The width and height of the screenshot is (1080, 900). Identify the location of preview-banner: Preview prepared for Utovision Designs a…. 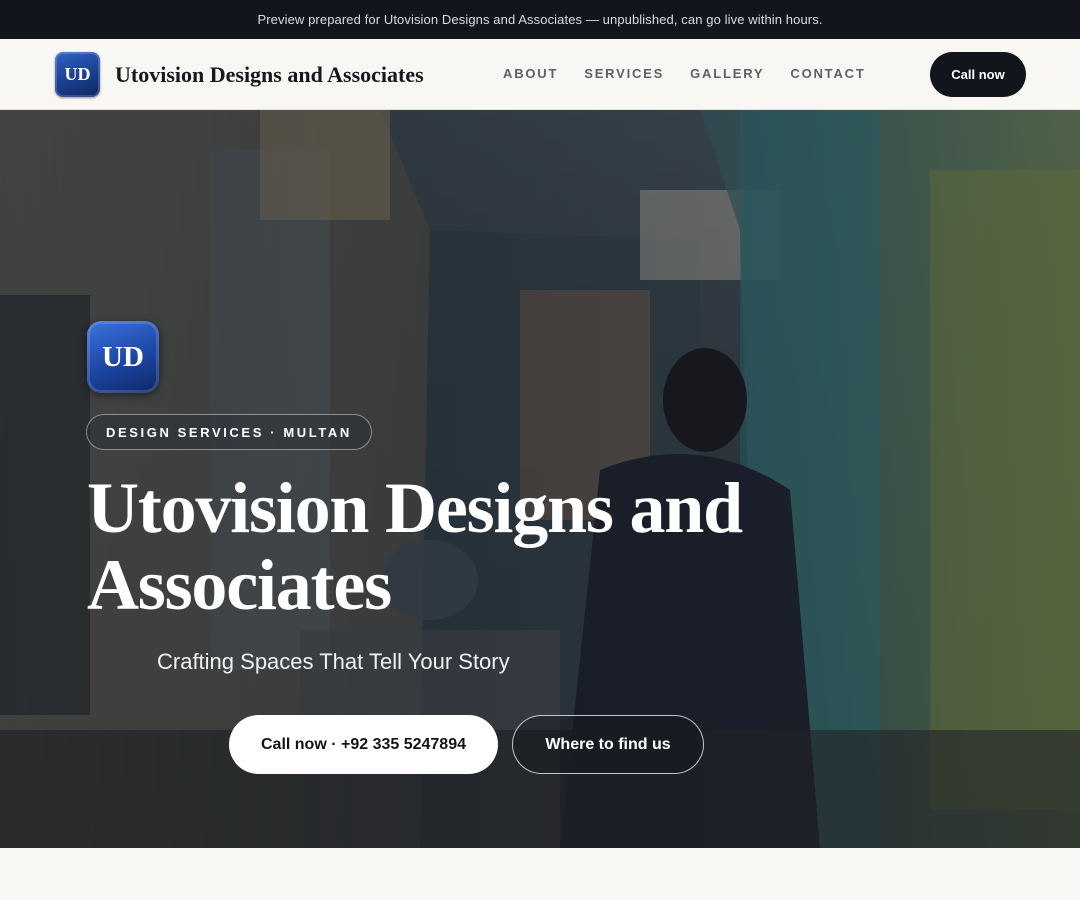
(540, 19).